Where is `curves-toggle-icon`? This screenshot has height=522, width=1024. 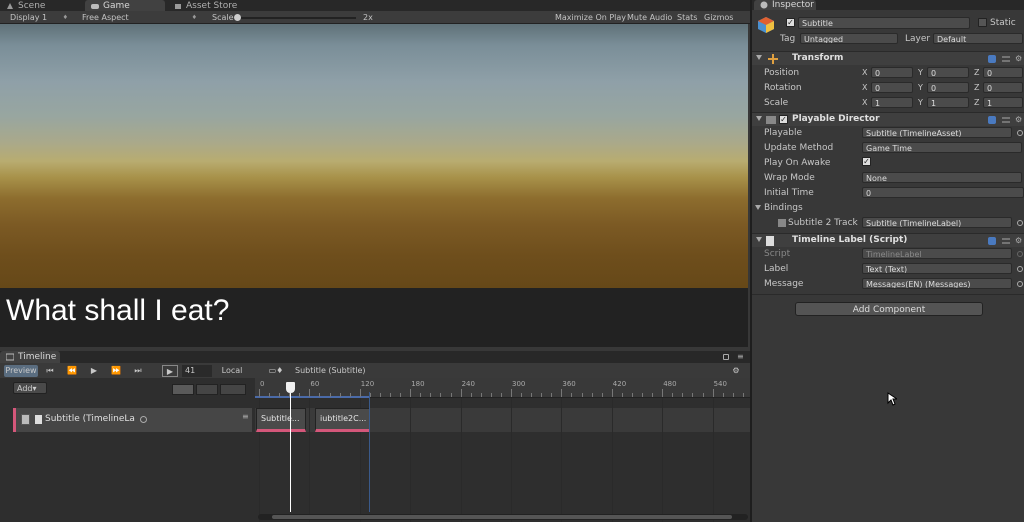
curves-toggle-icon is located at coordinates (183, 389).